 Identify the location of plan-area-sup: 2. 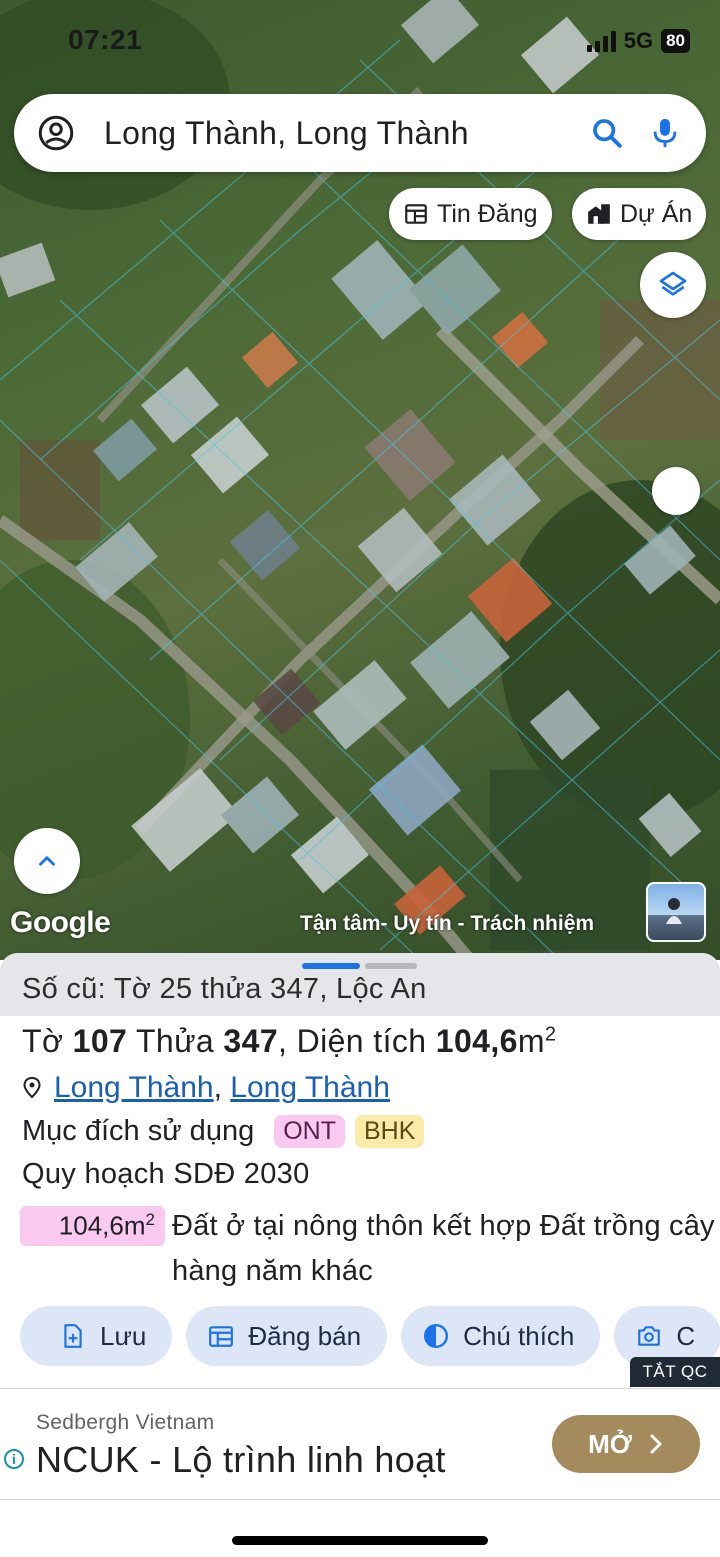
(150, 1219).